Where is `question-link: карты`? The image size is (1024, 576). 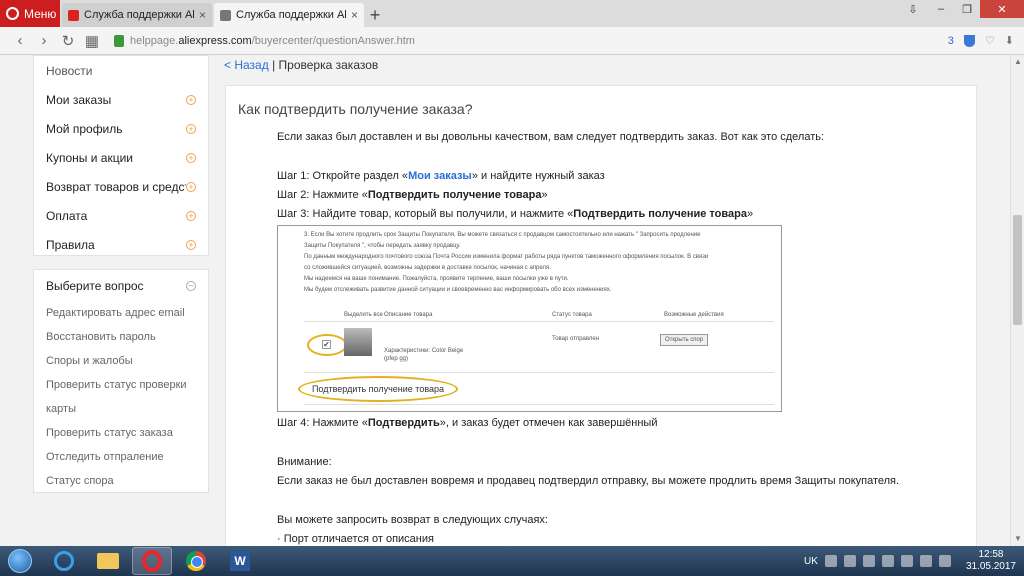
question-link: карты is located at coordinates (121, 409).